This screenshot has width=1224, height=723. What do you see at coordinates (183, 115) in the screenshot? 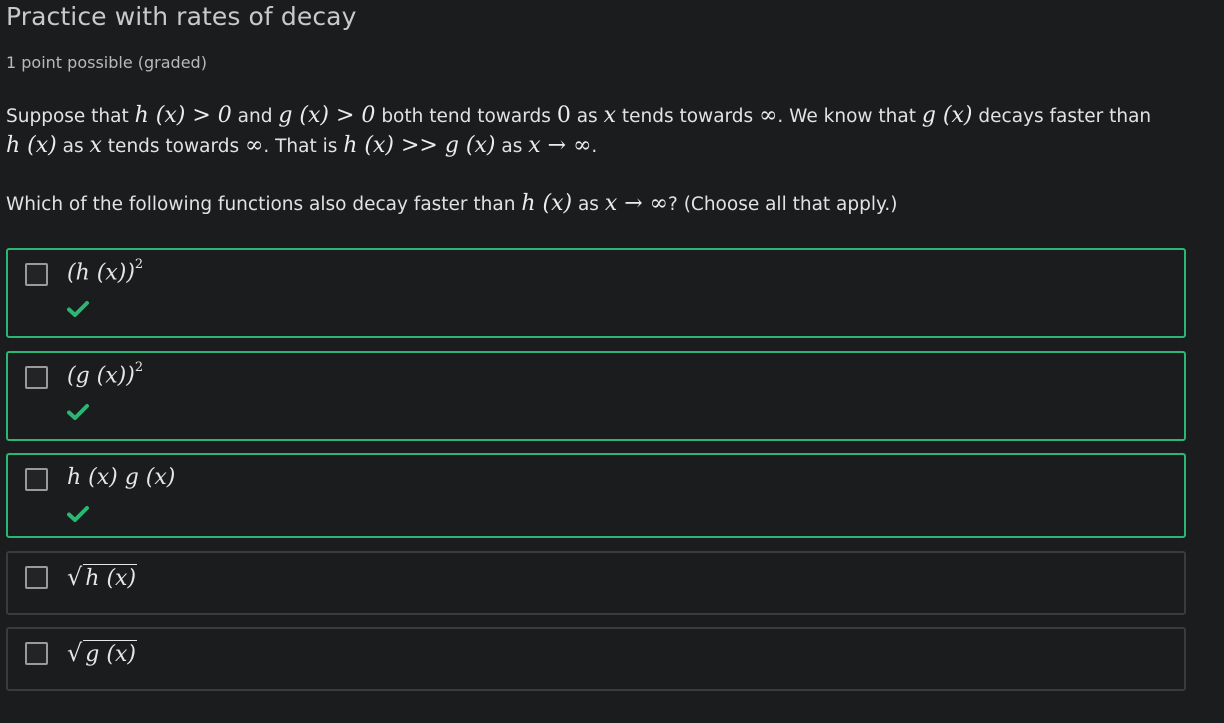
I see `math-h-positive: h (x) > 0` at bounding box center [183, 115].